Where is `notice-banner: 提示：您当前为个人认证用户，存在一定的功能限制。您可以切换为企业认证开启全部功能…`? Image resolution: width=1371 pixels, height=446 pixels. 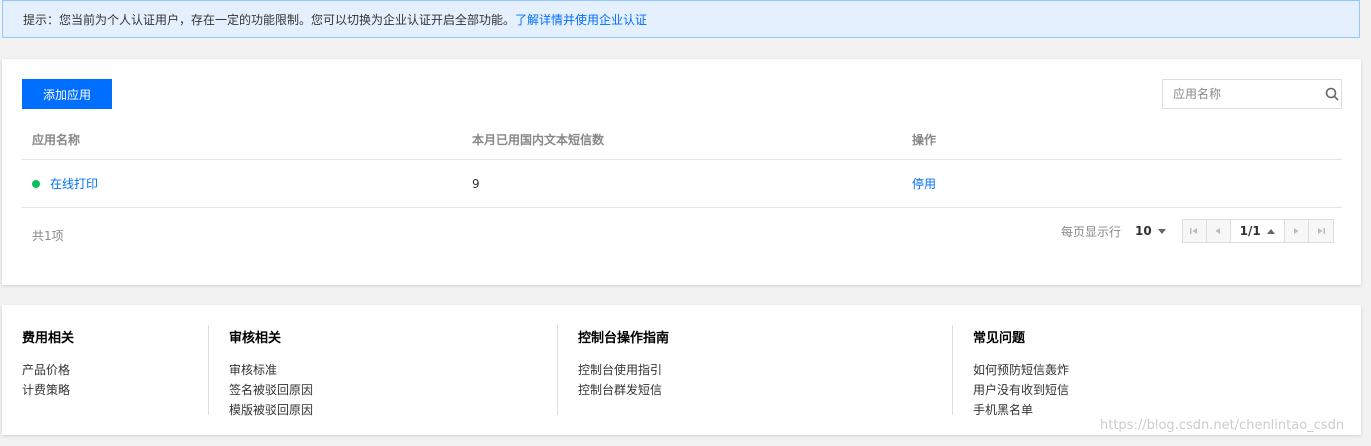 notice-banner: 提示：您当前为个人认证用户，存在一定的功能限制。您可以切换为企业认证开启全部功能… is located at coordinates (681, 19).